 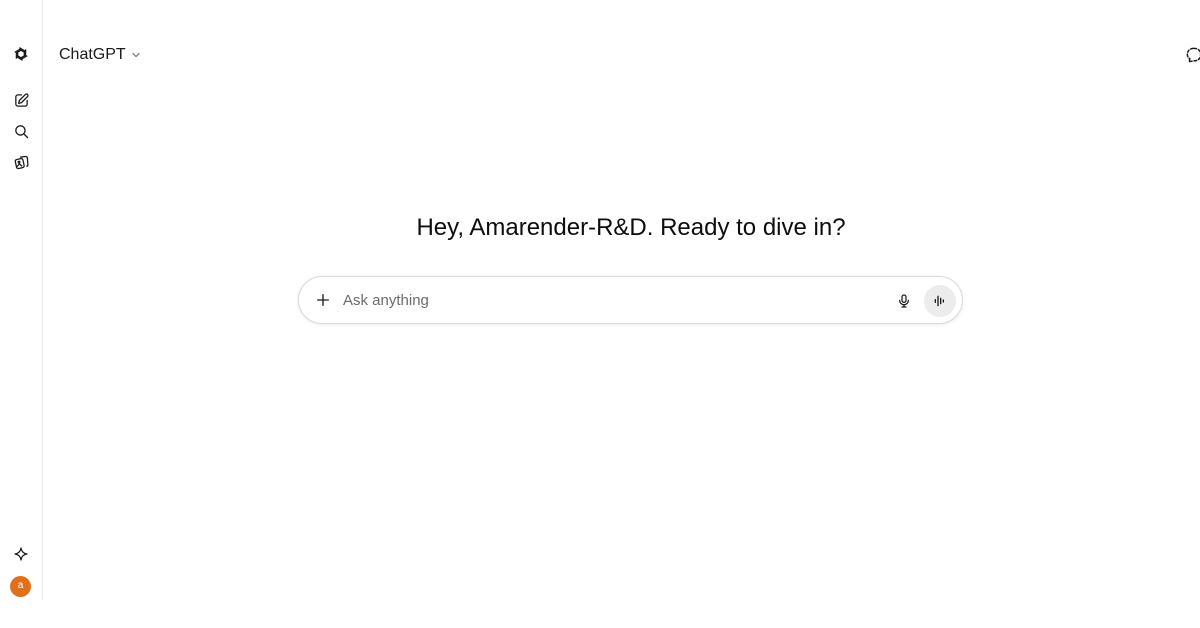 I want to click on library-button, so click(x=21, y=162).